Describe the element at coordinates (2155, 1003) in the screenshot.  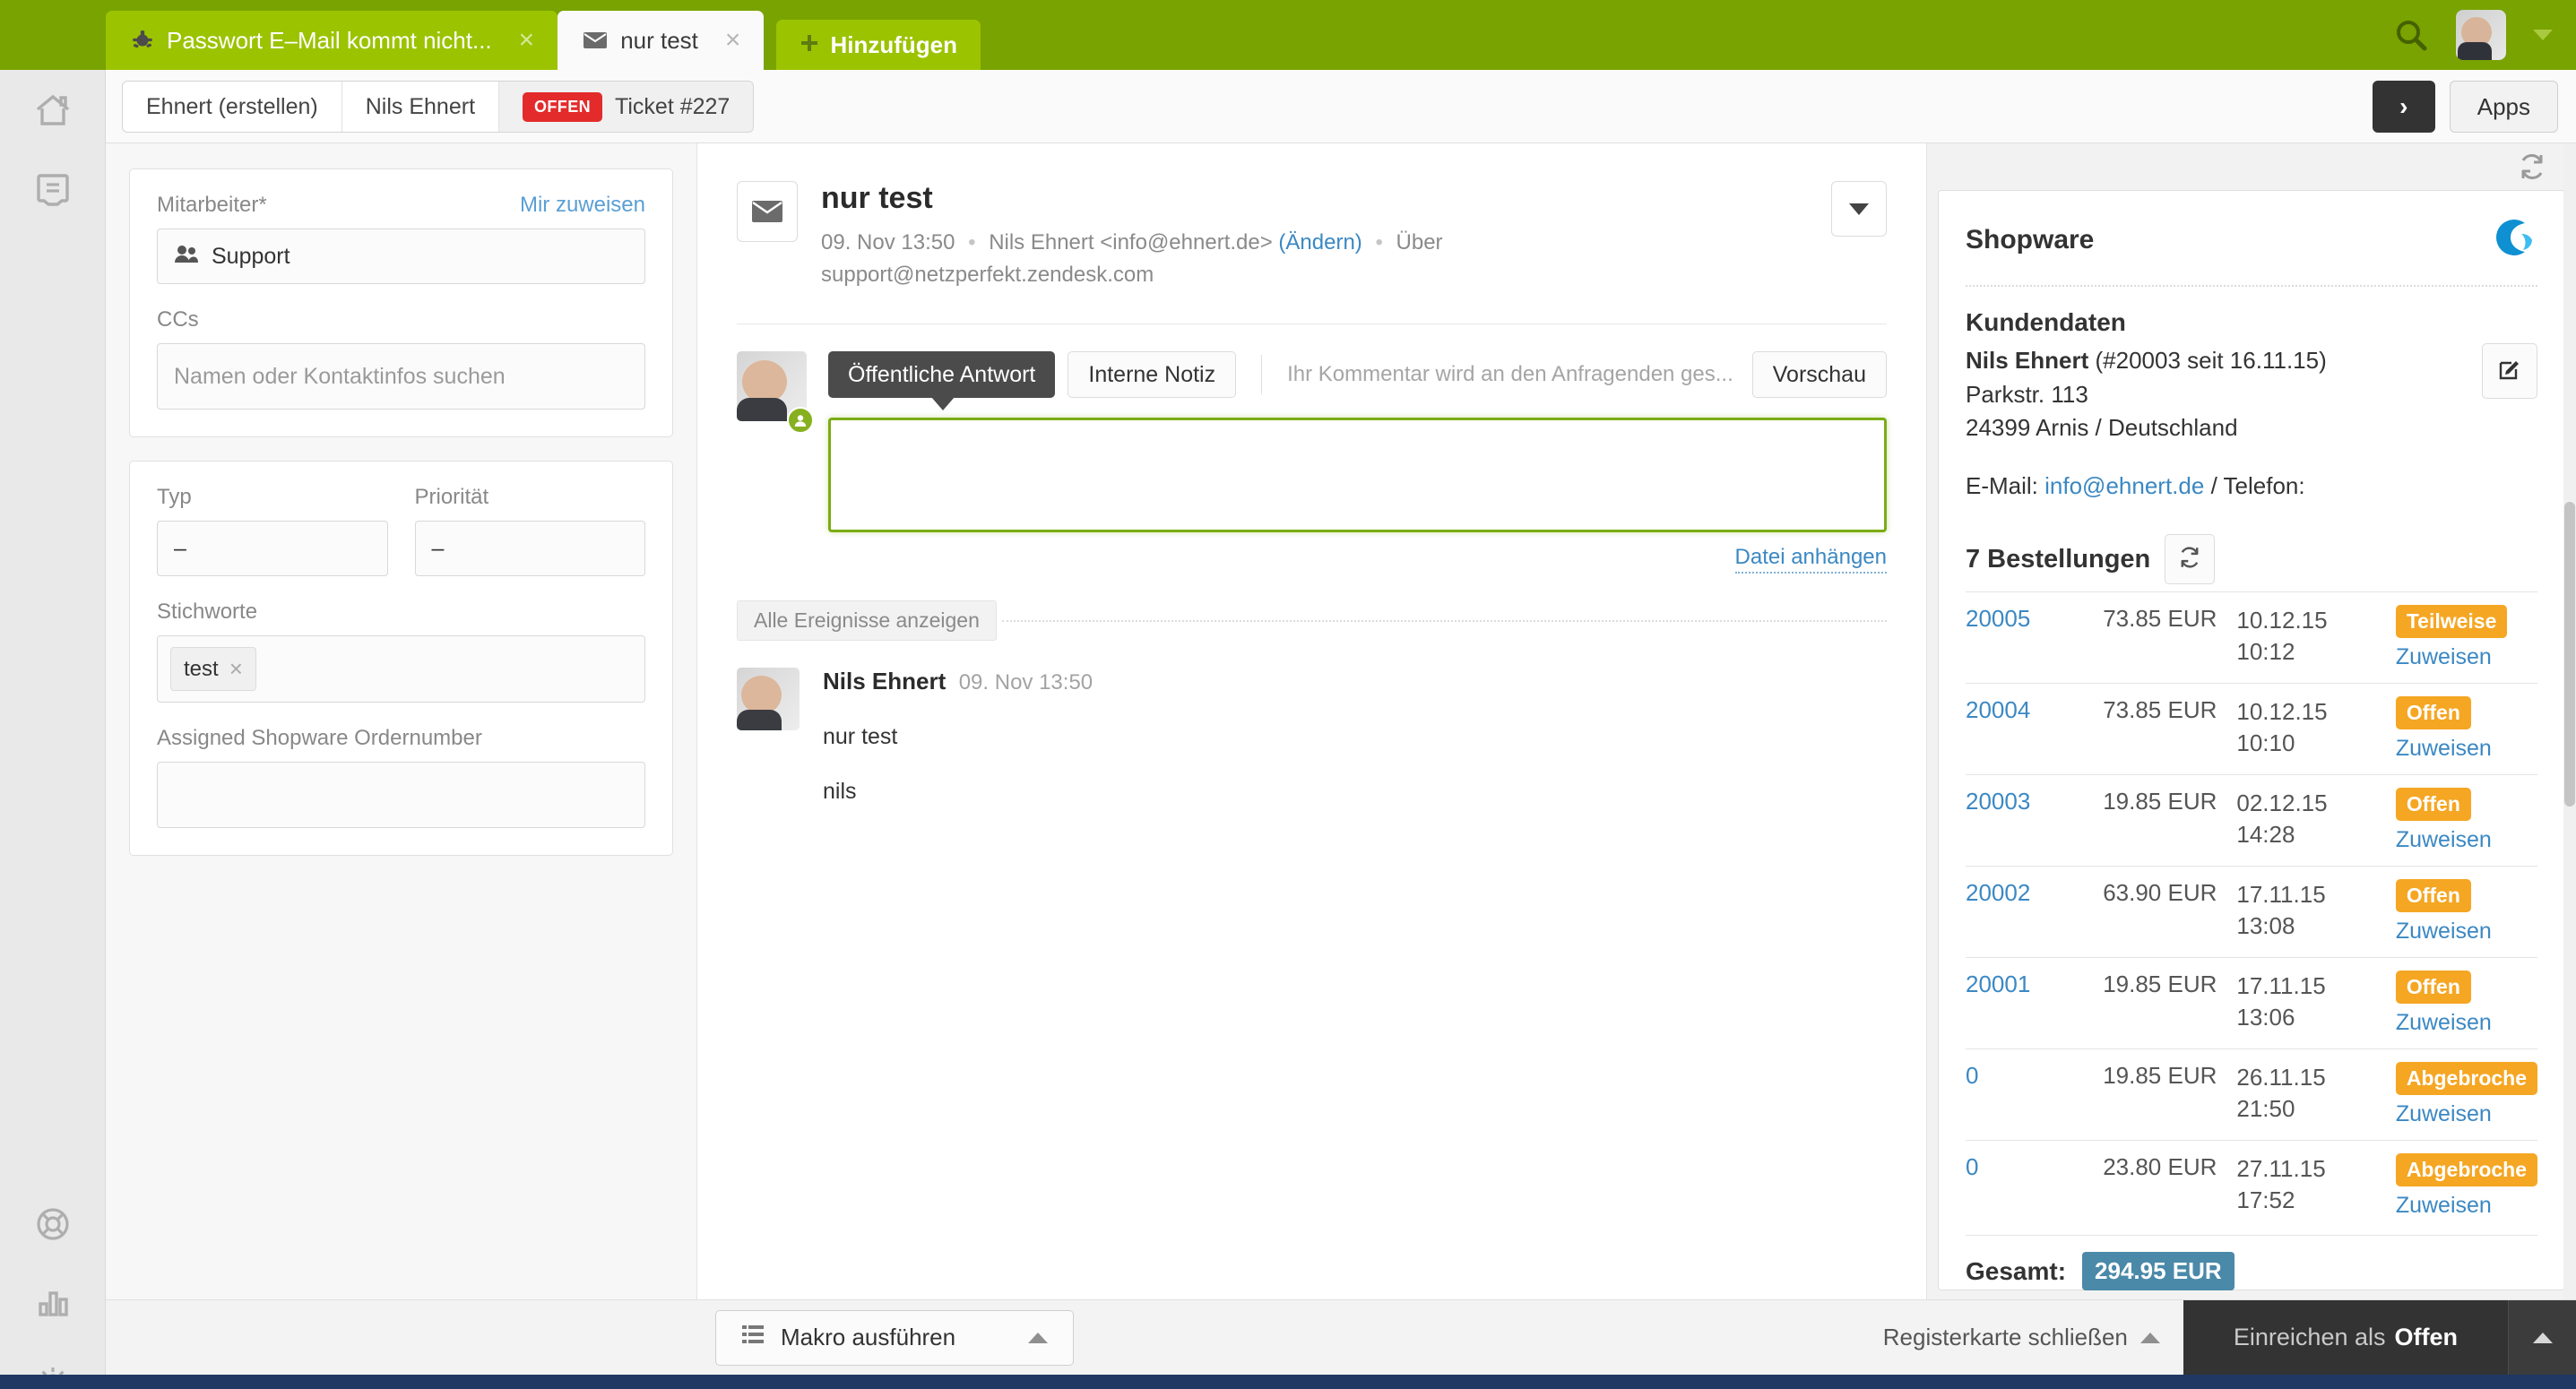
I see `order-amount: 19.85 EUR` at that location.